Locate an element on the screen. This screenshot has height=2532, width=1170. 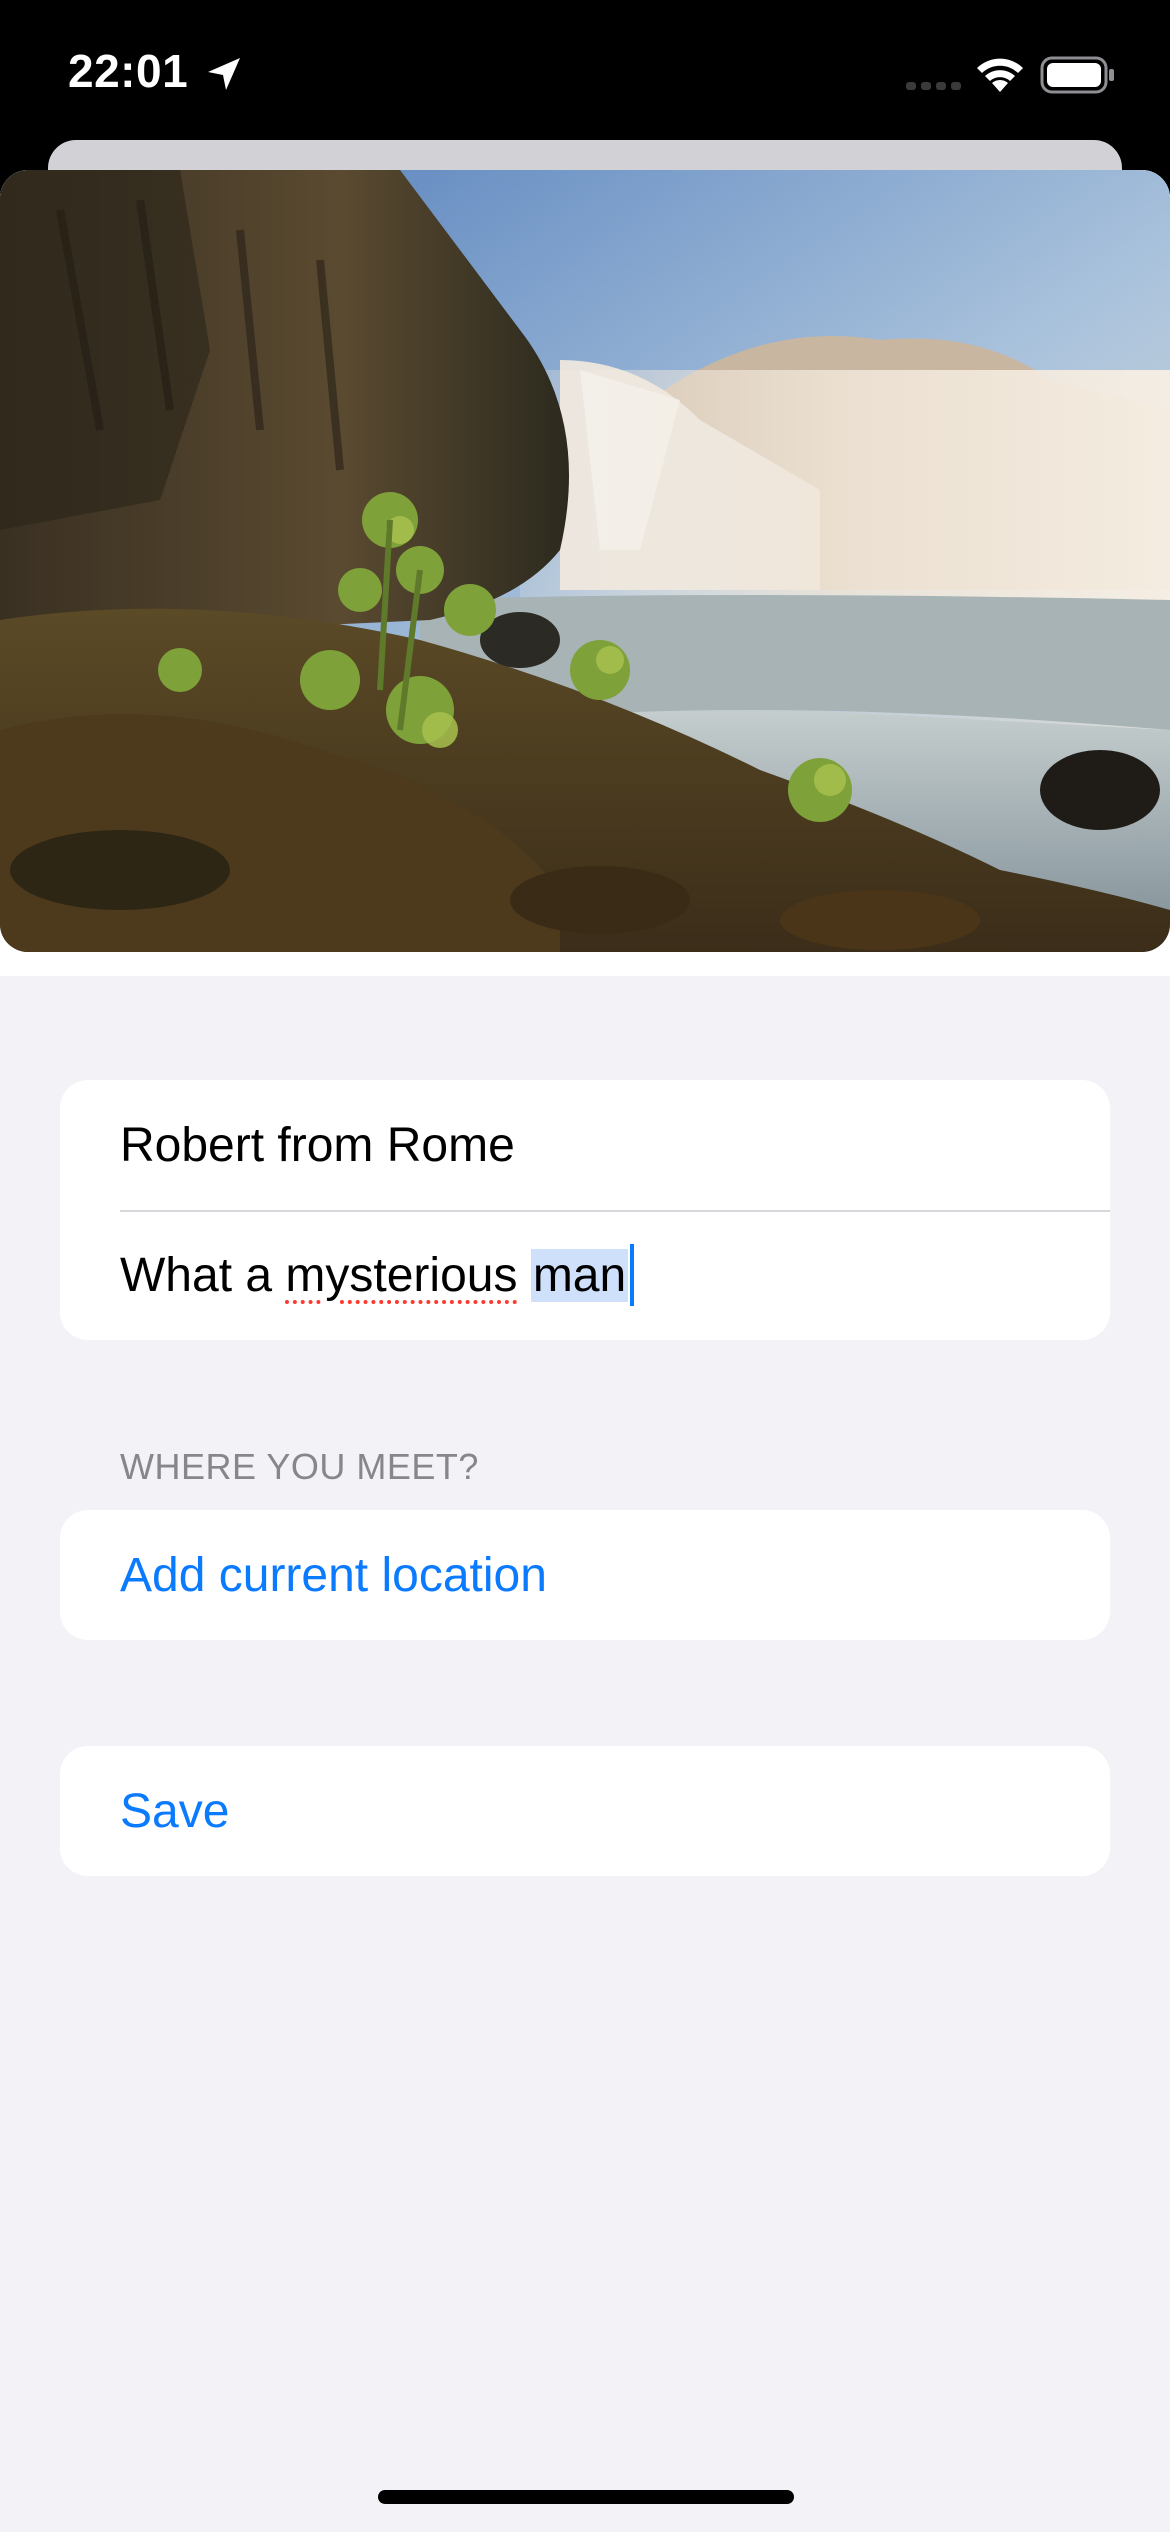
battery-icon is located at coordinates (1077, 75).